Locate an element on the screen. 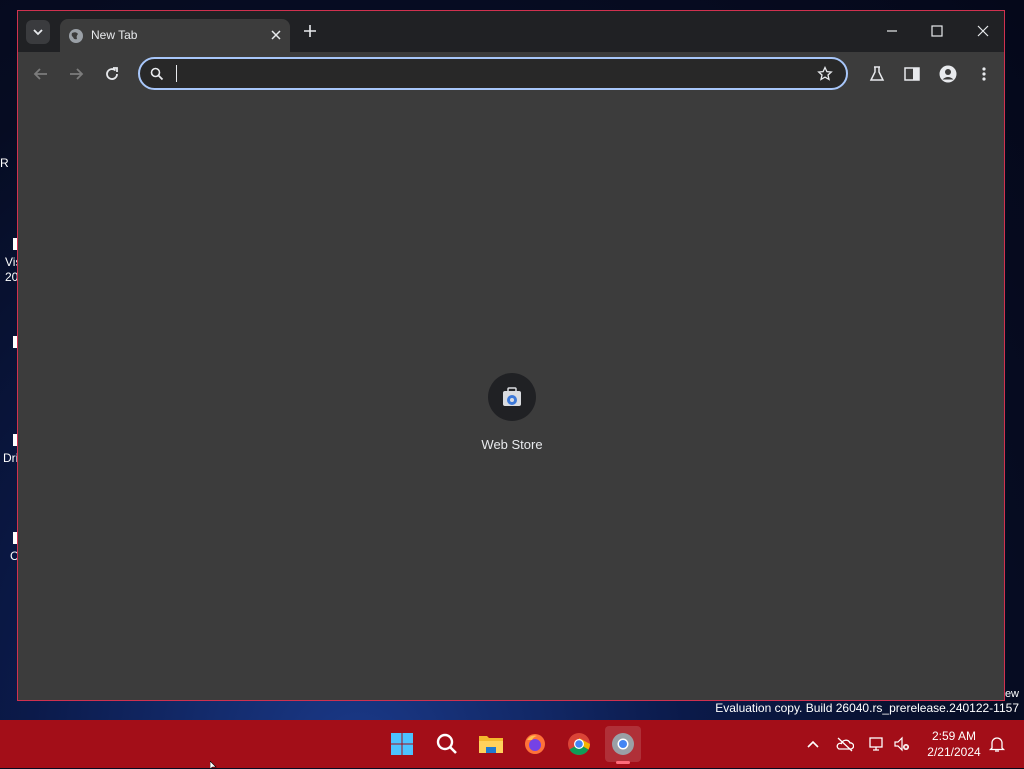 This screenshot has width=1024, height=769. firefox-button is located at coordinates (535, 744).